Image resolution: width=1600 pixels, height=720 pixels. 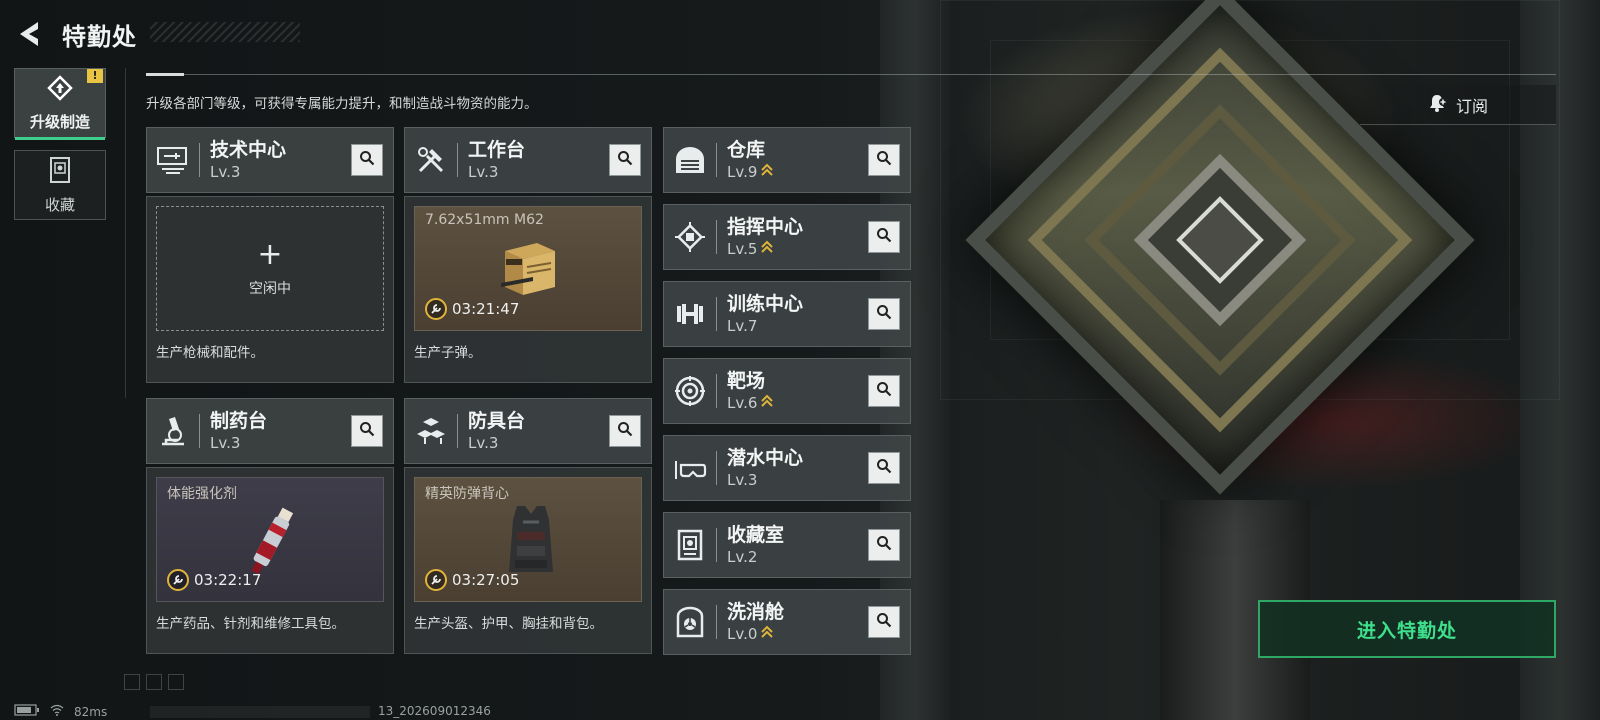 I want to click on production-slot-empty: + 空闲中, so click(x=270, y=268).